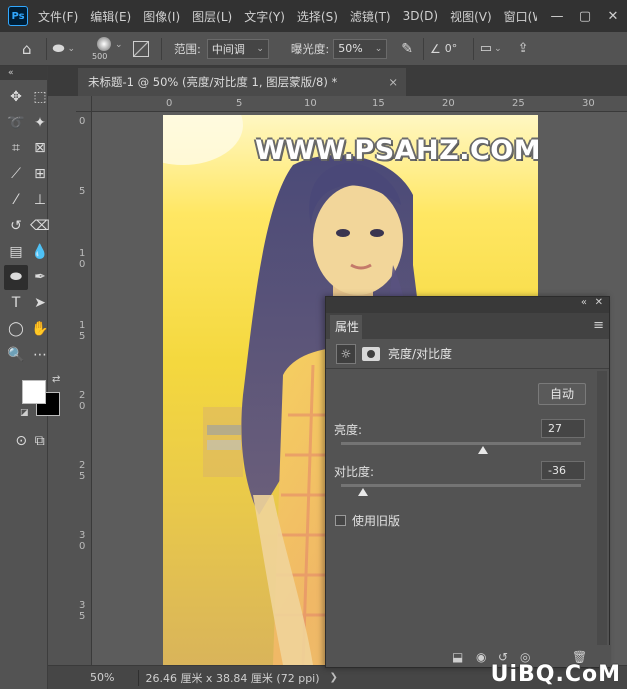 This screenshot has width=627, height=689. Describe the element at coordinates (461, 443) in the screenshot. I see `brightness-slider-track` at that location.